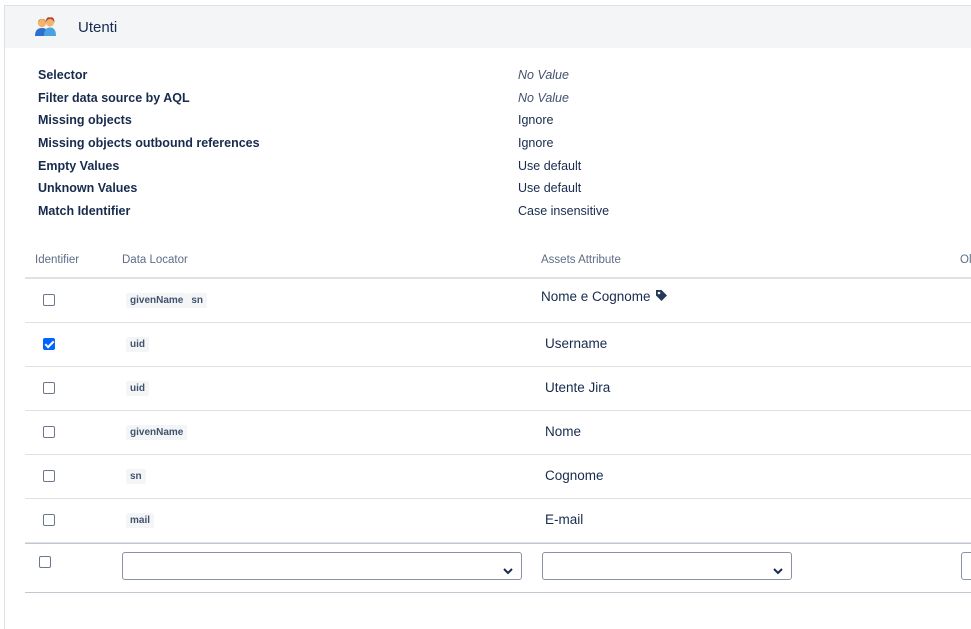  I want to click on new-mapping-row, so click(498, 568).